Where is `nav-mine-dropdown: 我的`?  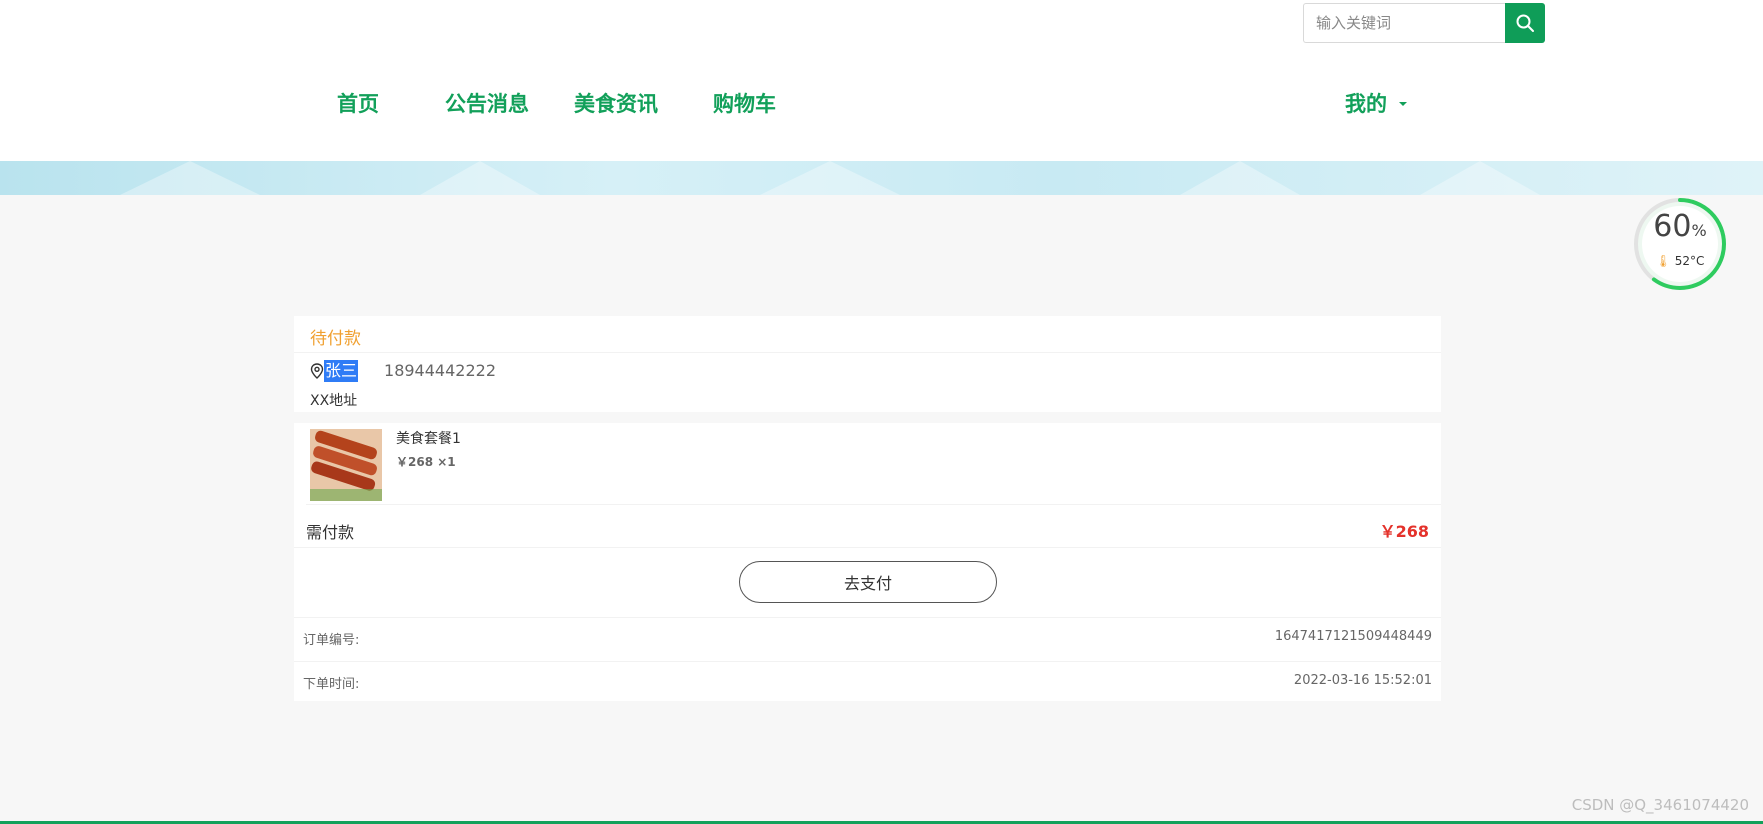 nav-mine-dropdown: 我的 is located at coordinates (1376, 103).